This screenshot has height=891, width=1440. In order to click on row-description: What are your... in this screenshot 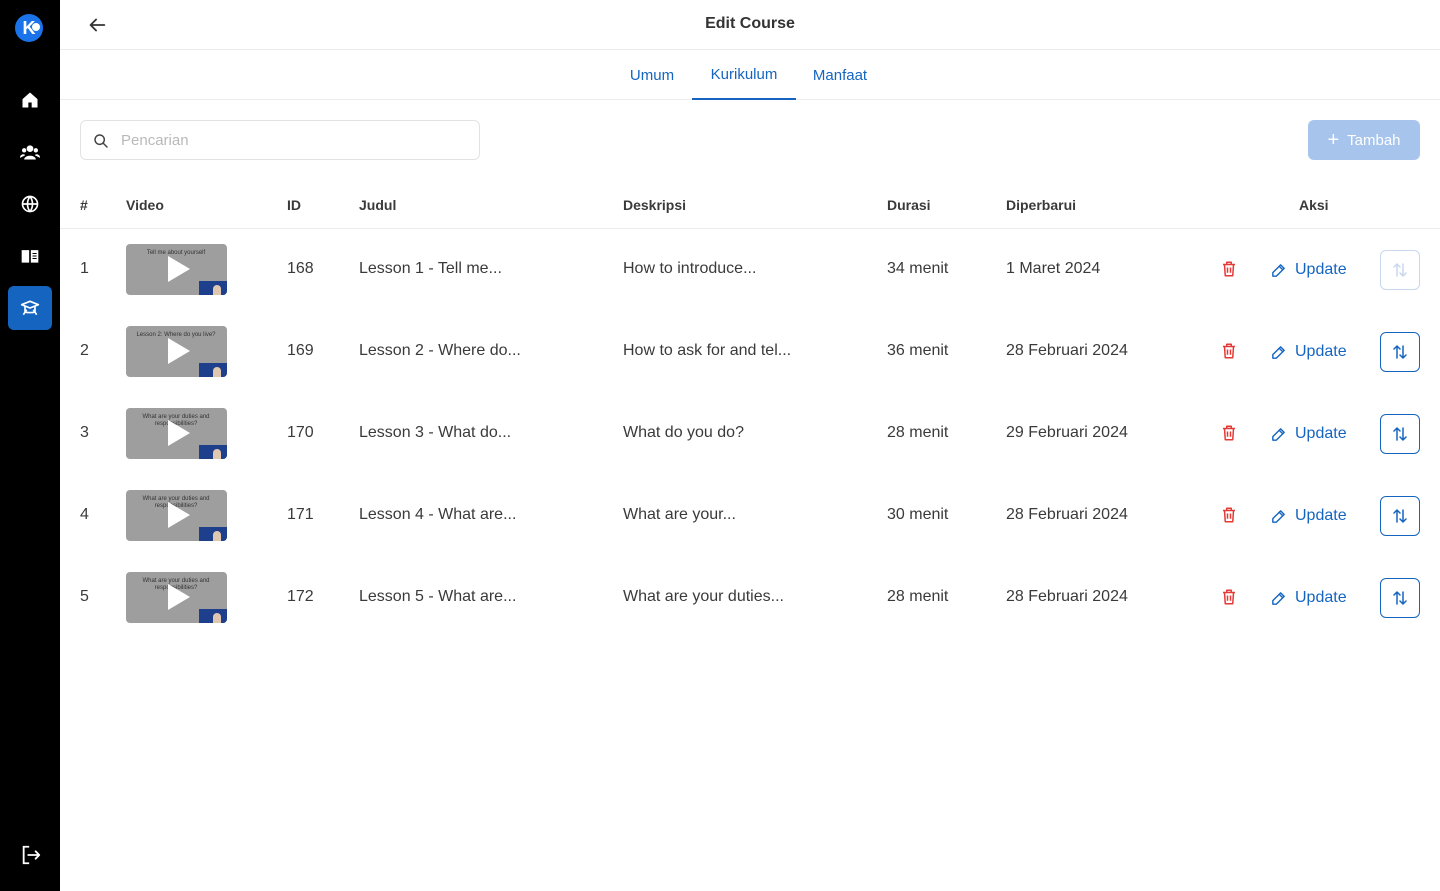, I will do `click(679, 514)`.